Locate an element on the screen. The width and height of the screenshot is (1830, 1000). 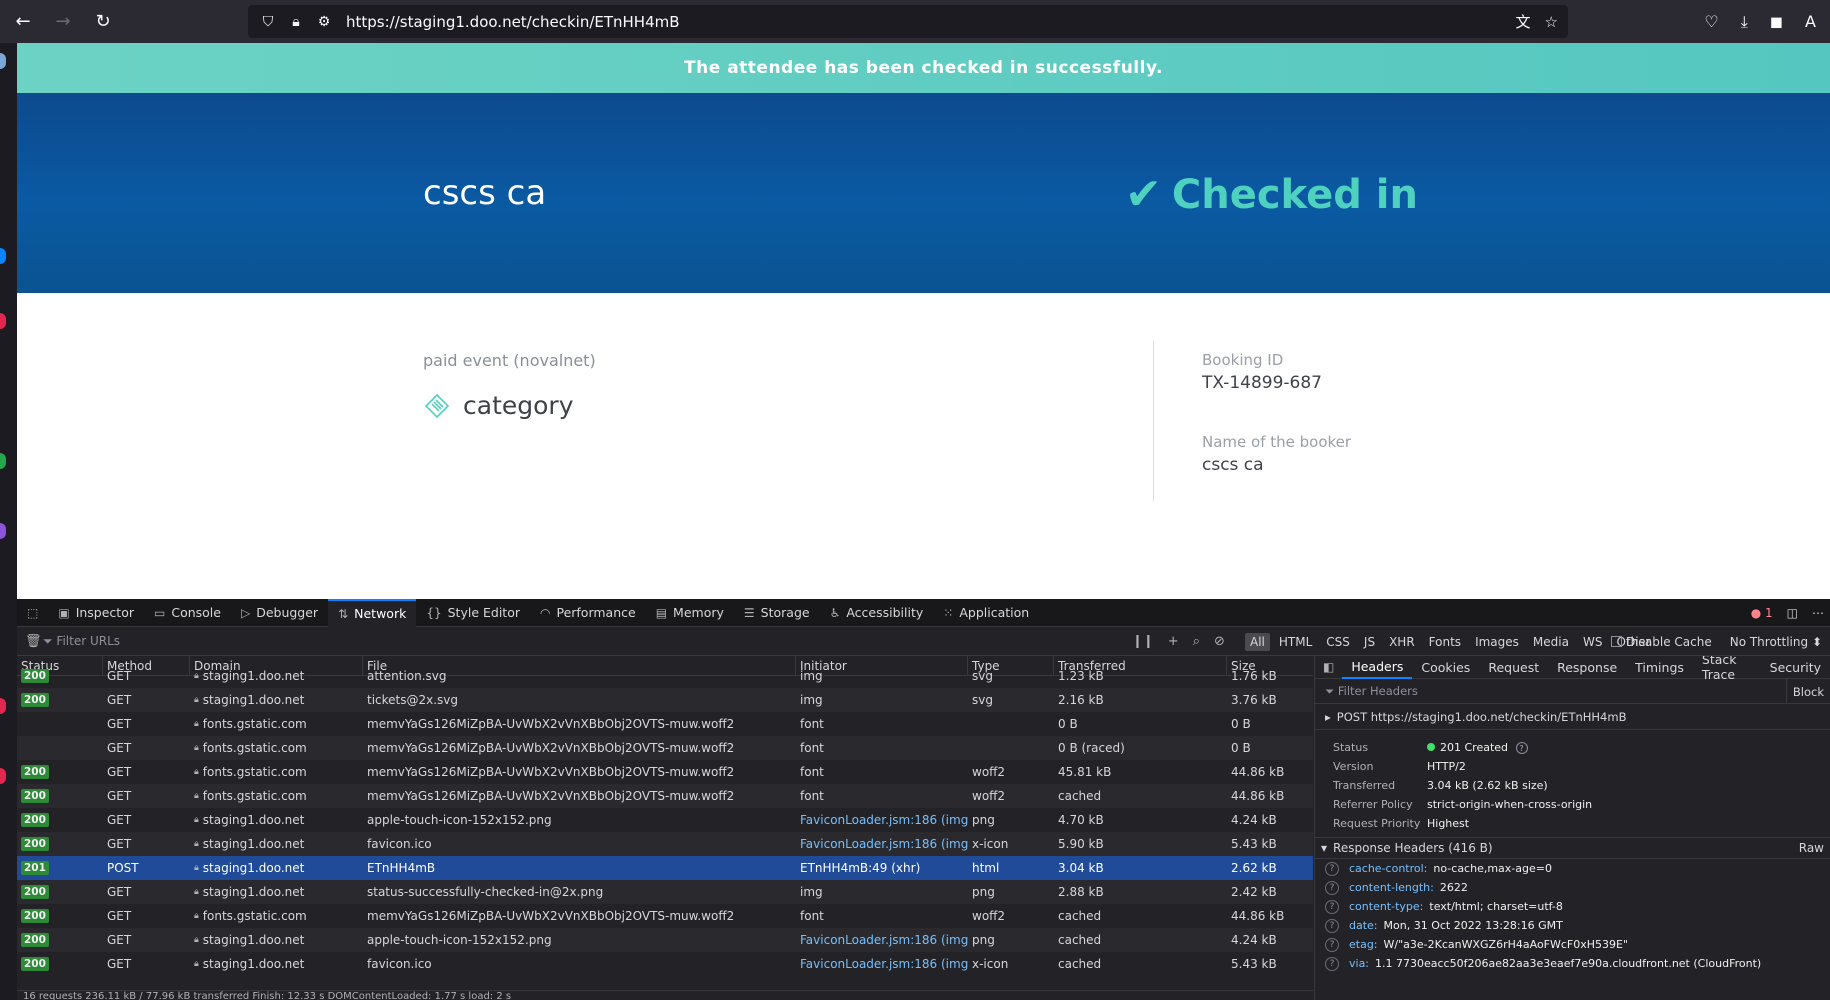
tab-inspector: ▣ Inspector is located at coordinates (96, 613).